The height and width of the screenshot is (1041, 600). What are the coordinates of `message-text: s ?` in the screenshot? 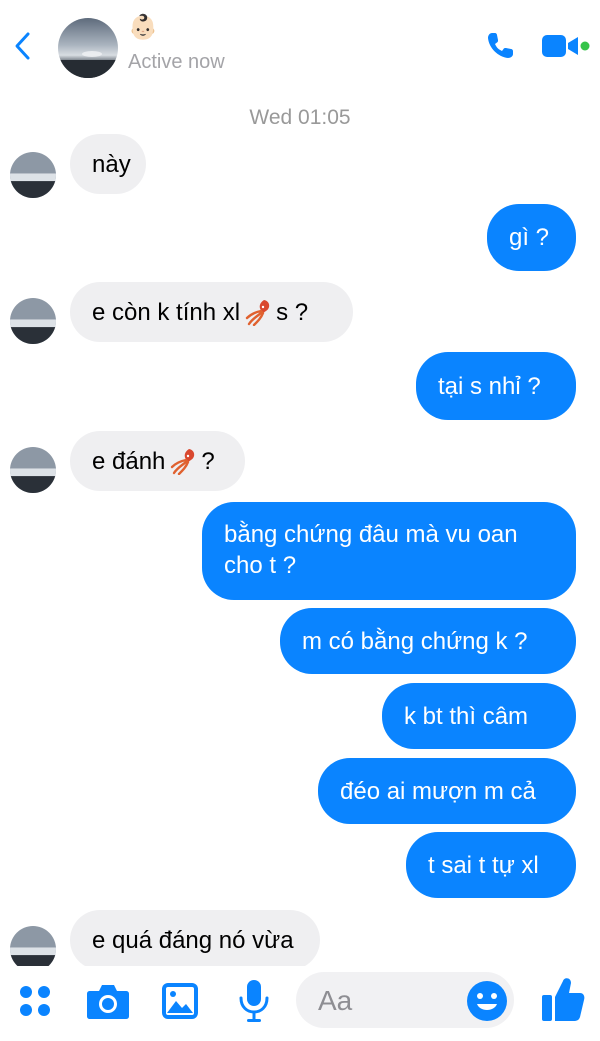 It's located at (292, 312).